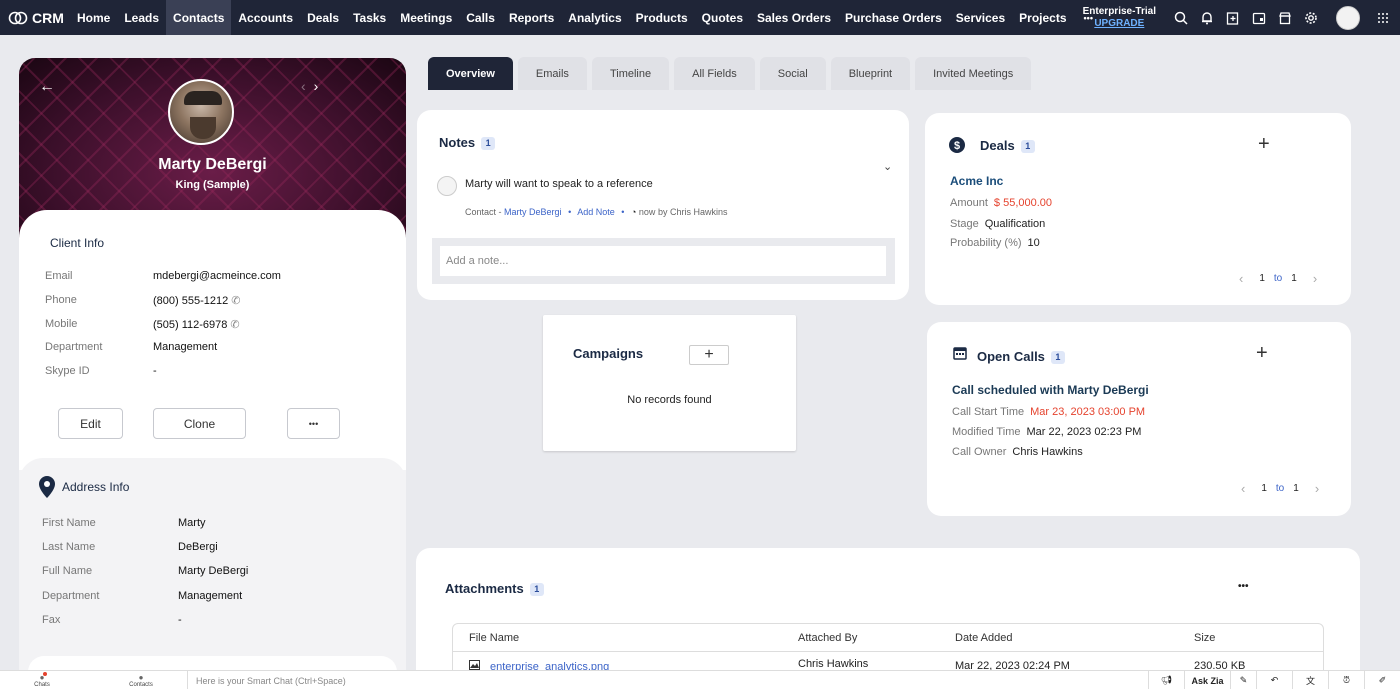  I want to click on call-subject-link: Call scheduled with Marty DeBergi, so click(1050, 390).